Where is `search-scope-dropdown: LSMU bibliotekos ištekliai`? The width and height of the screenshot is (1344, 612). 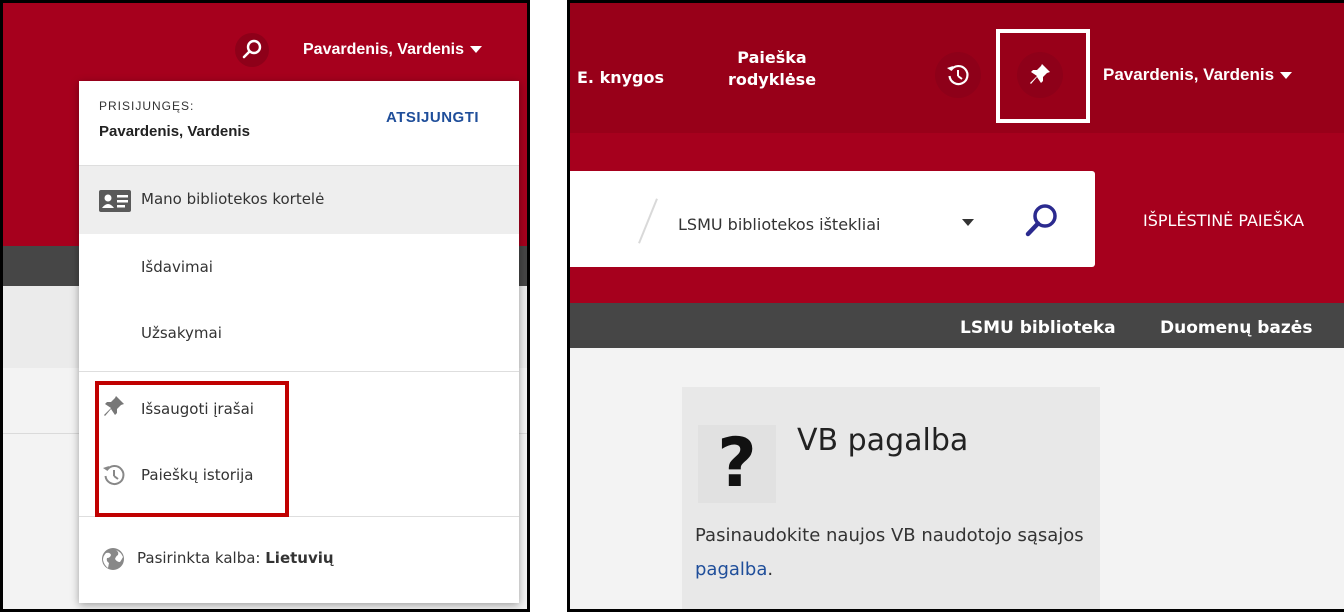 search-scope-dropdown: LSMU bibliotekos ištekliai is located at coordinates (779, 224).